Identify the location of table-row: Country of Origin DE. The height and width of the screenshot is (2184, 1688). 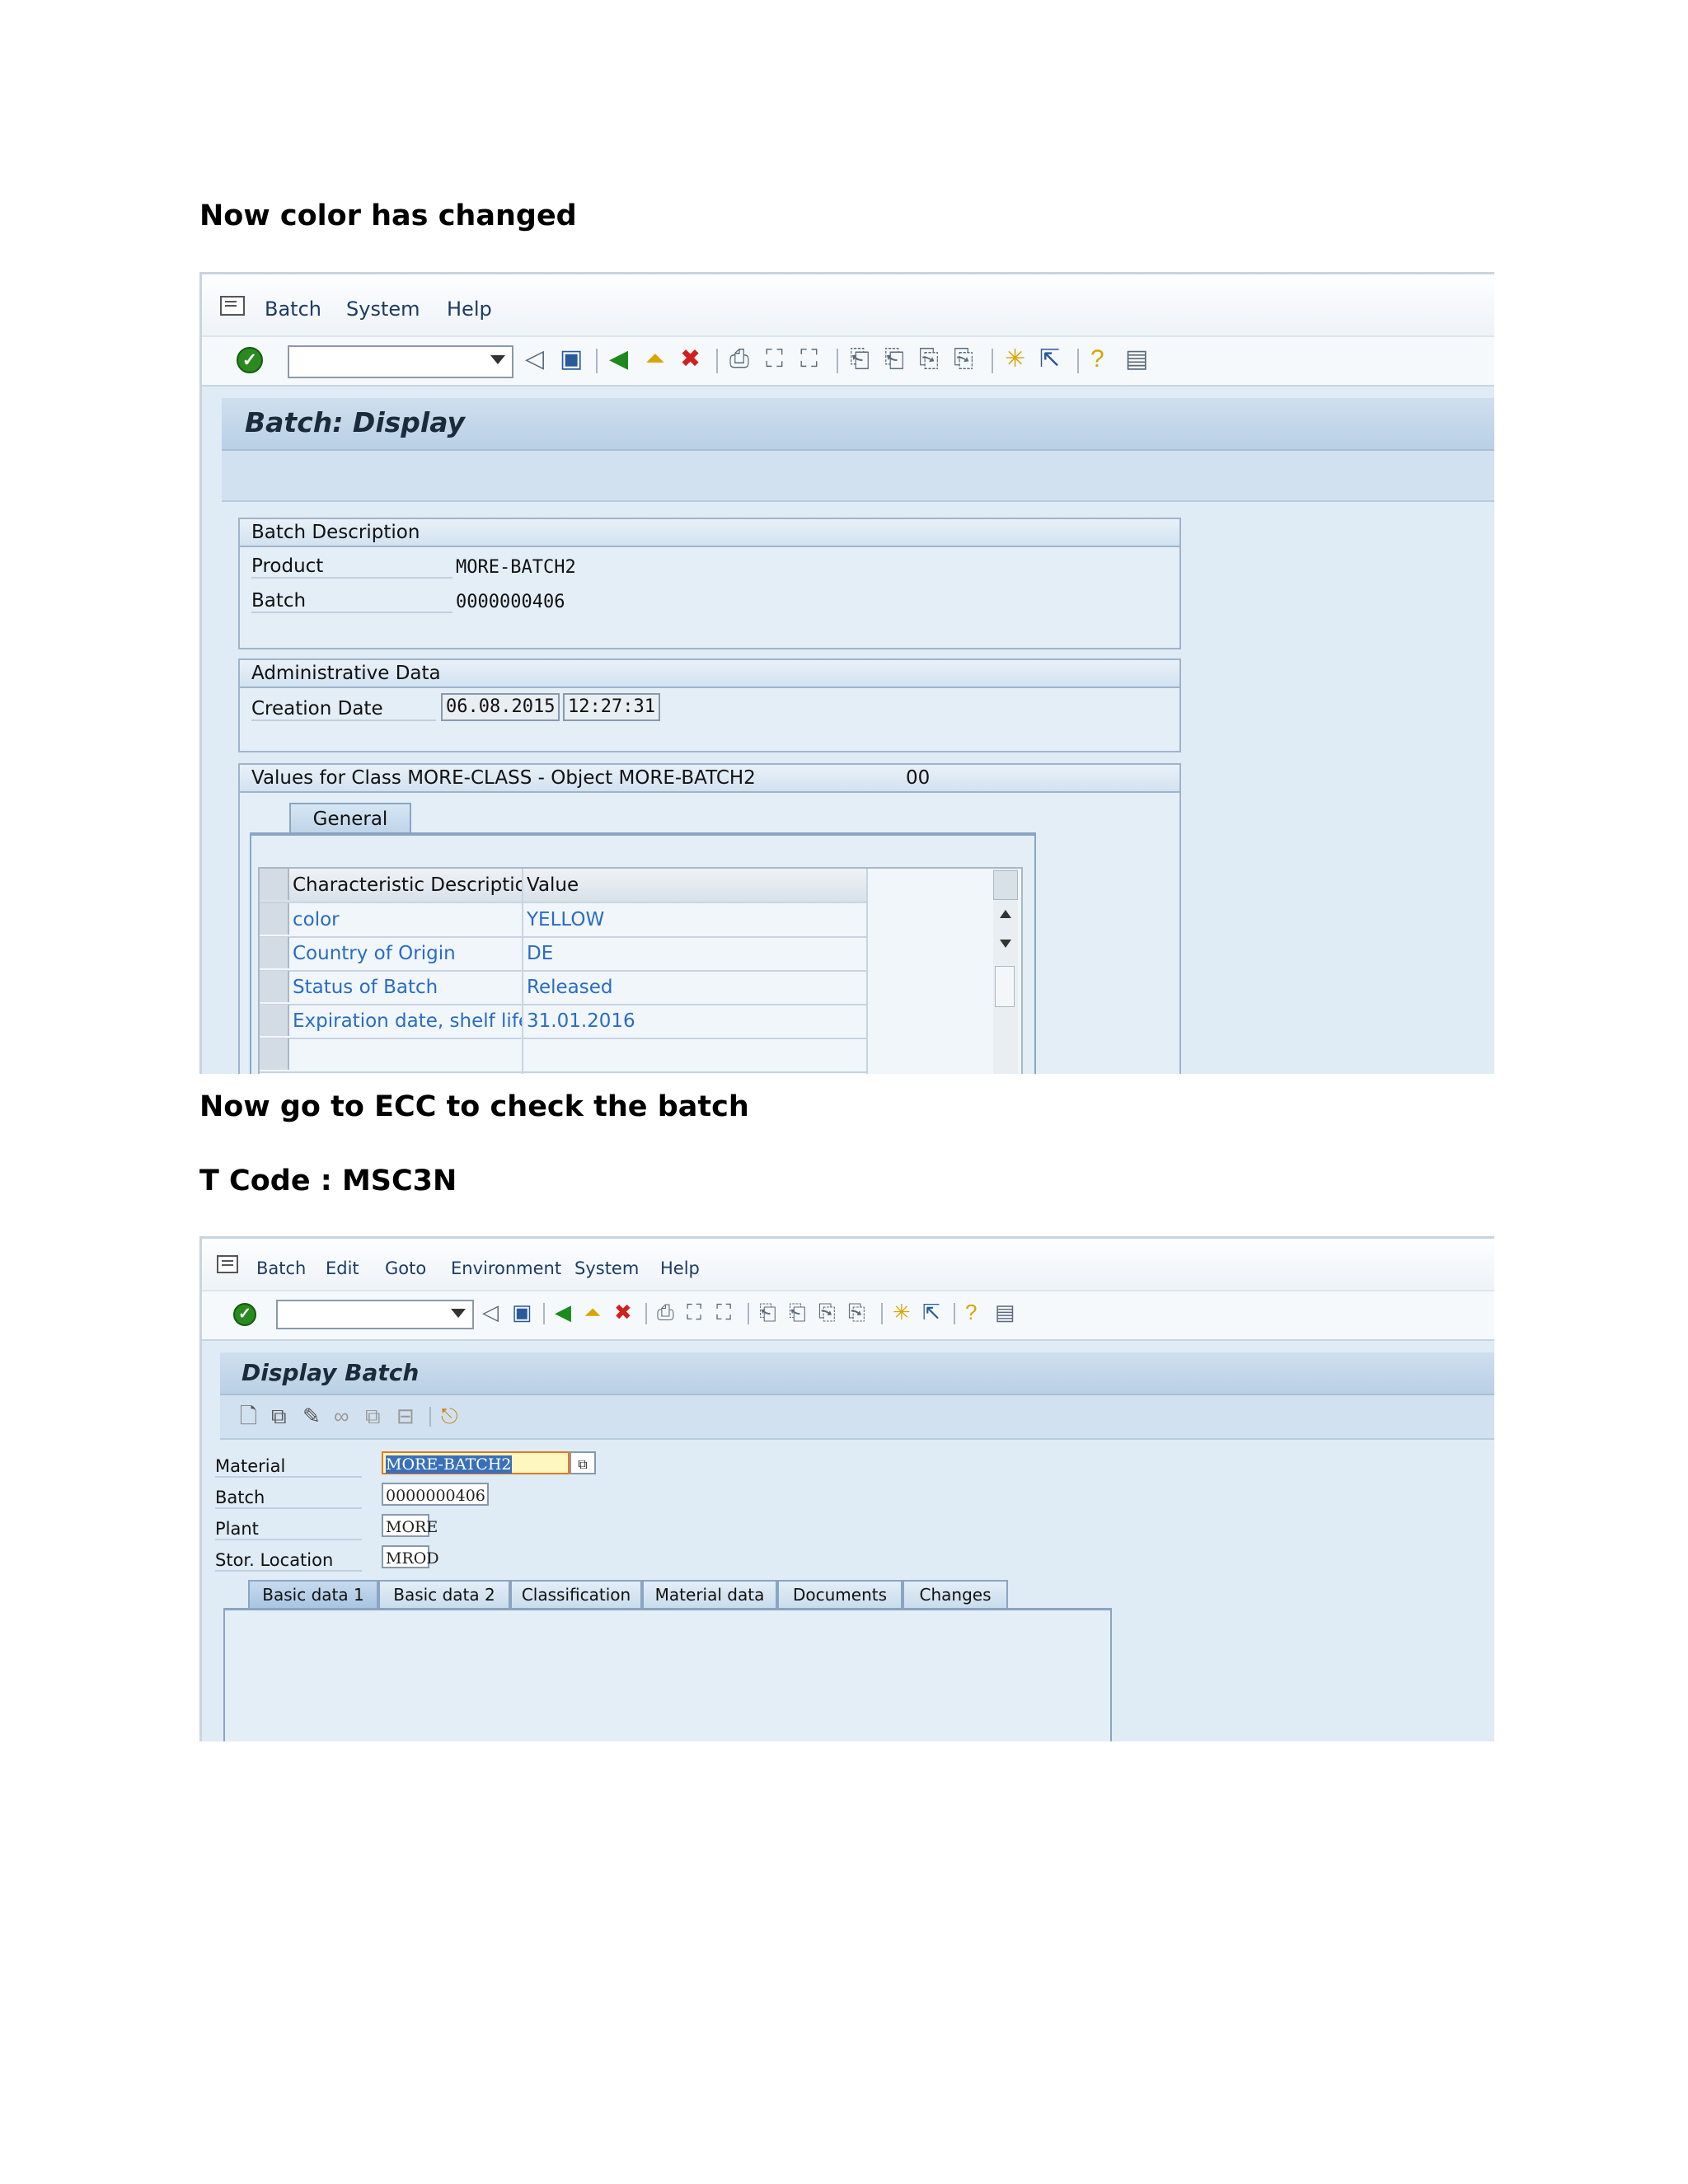
(563, 954).